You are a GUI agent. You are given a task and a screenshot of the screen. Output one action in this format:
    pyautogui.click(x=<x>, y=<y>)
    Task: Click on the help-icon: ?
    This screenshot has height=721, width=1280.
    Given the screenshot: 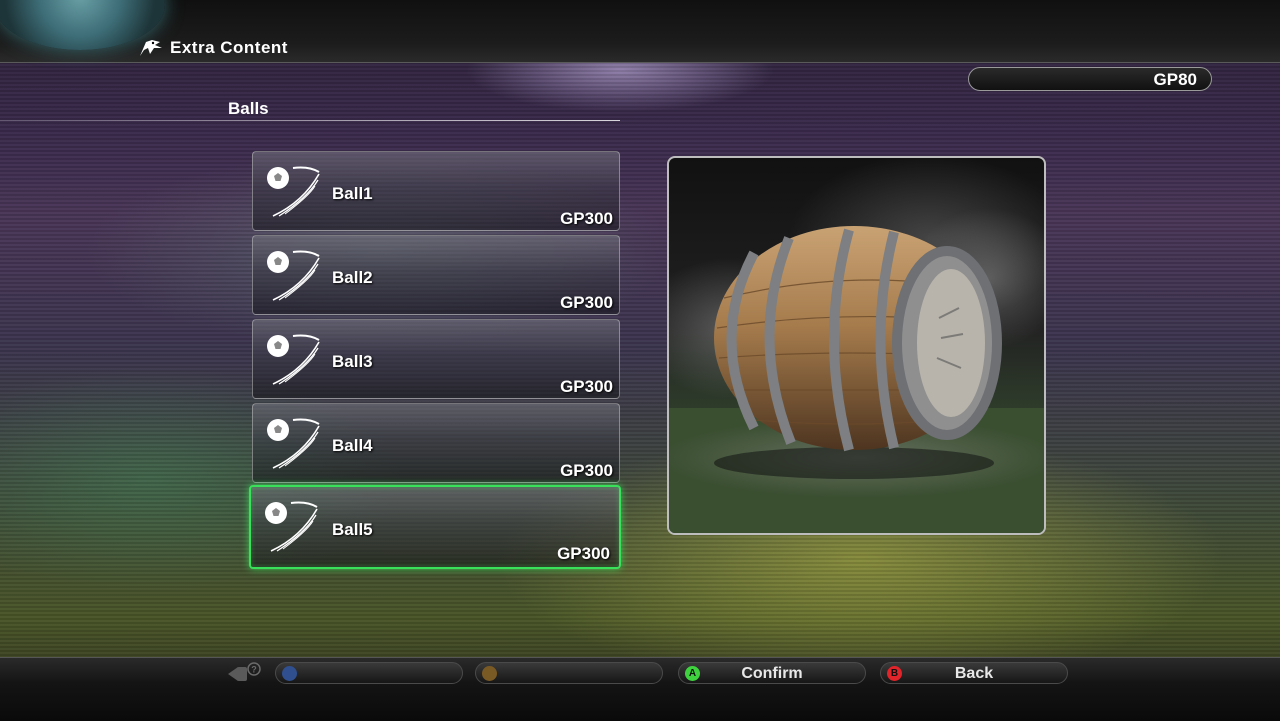 What is the action you would take?
    pyautogui.click(x=244, y=671)
    